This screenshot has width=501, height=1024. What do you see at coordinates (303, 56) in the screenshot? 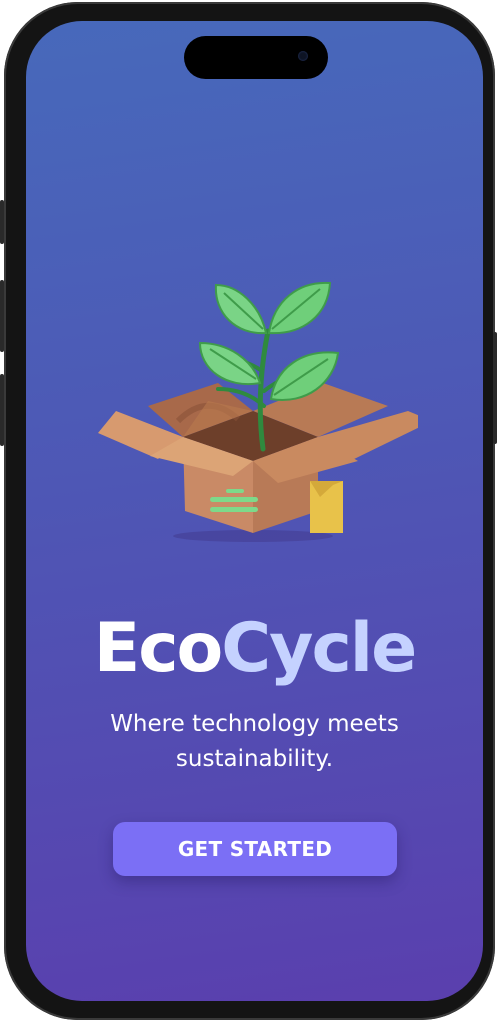
I see `camera-icon` at bounding box center [303, 56].